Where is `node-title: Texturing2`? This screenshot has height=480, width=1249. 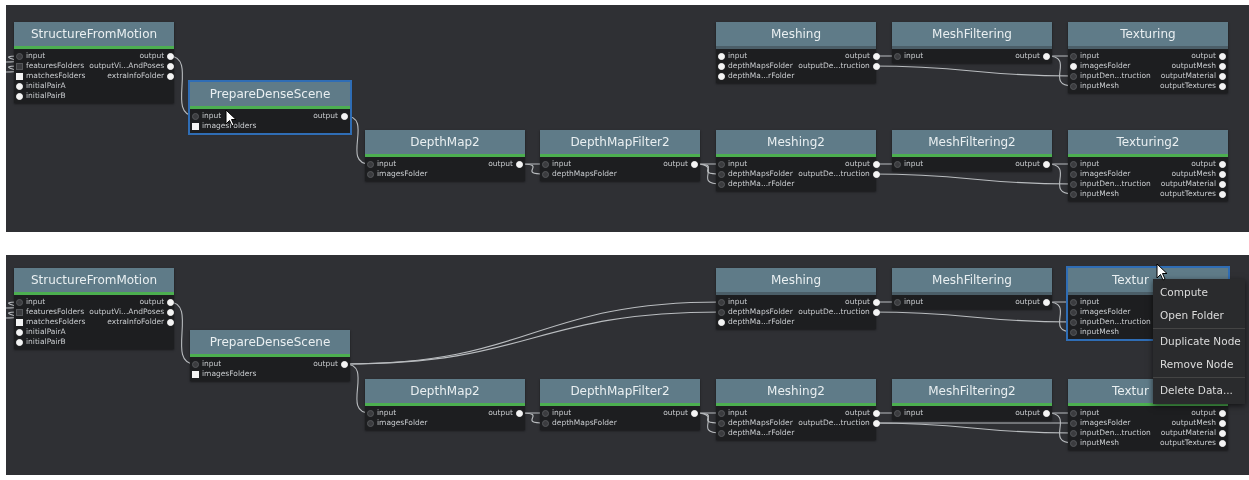 node-title: Texturing2 is located at coordinates (1148, 143).